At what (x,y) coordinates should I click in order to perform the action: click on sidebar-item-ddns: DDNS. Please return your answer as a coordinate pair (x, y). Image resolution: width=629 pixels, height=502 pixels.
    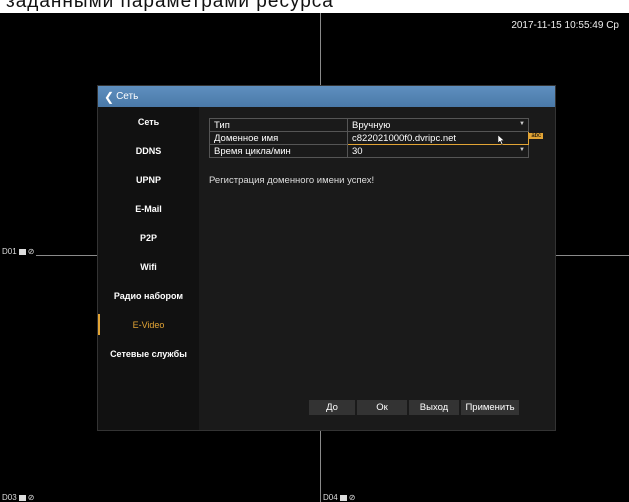
    Looking at the image, I should click on (148, 150).